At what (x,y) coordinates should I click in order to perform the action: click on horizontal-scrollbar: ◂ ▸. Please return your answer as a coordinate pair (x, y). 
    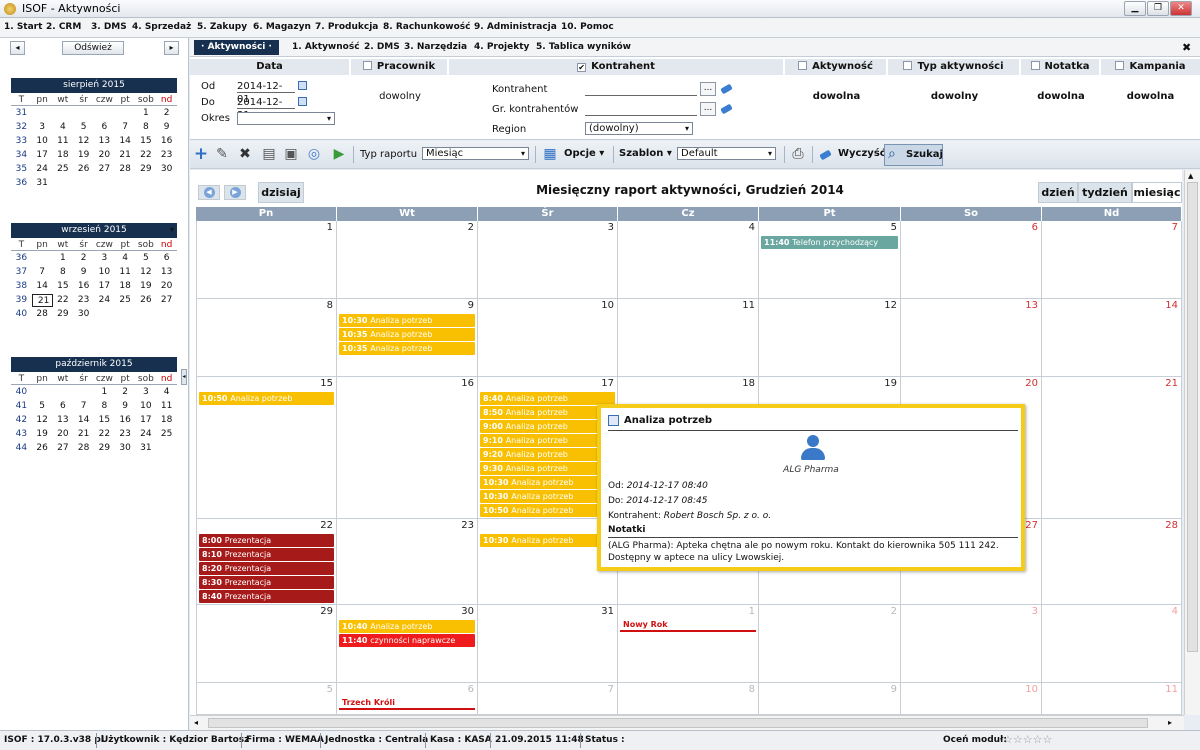
    Looking at the image, I should click on (687, 722).